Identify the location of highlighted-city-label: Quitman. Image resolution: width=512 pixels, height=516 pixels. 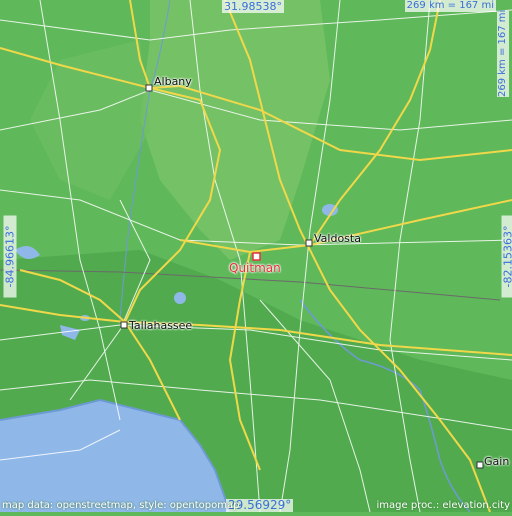
(255, 268).